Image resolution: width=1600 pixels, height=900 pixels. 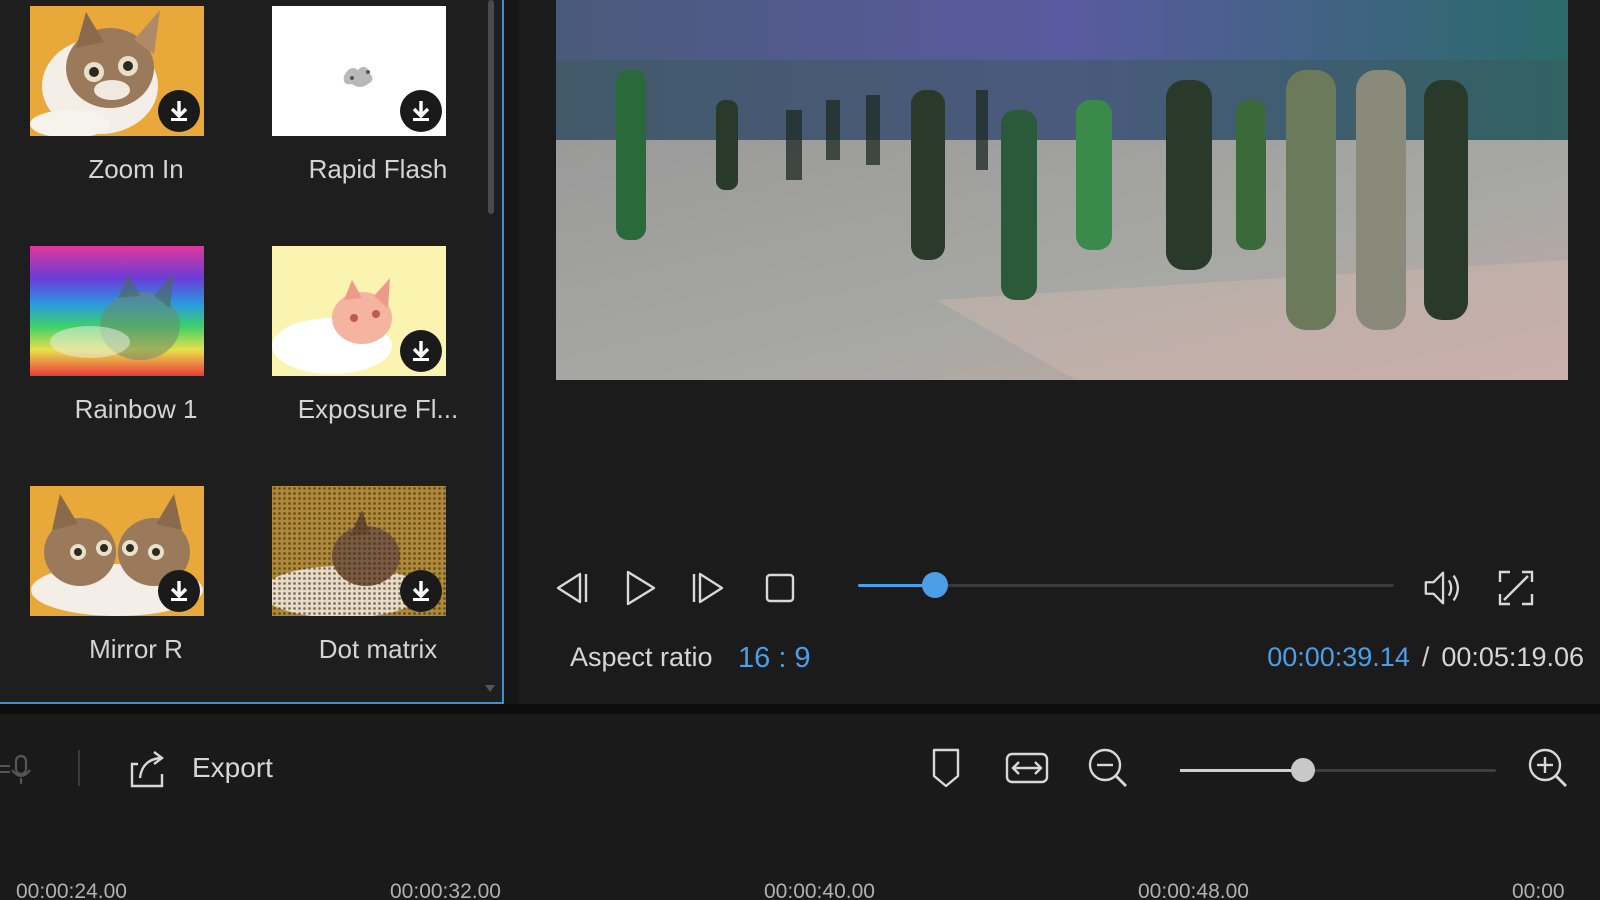 I want to click on aspect-ratio-value: 16 : 9, so click(x=774, y=658).